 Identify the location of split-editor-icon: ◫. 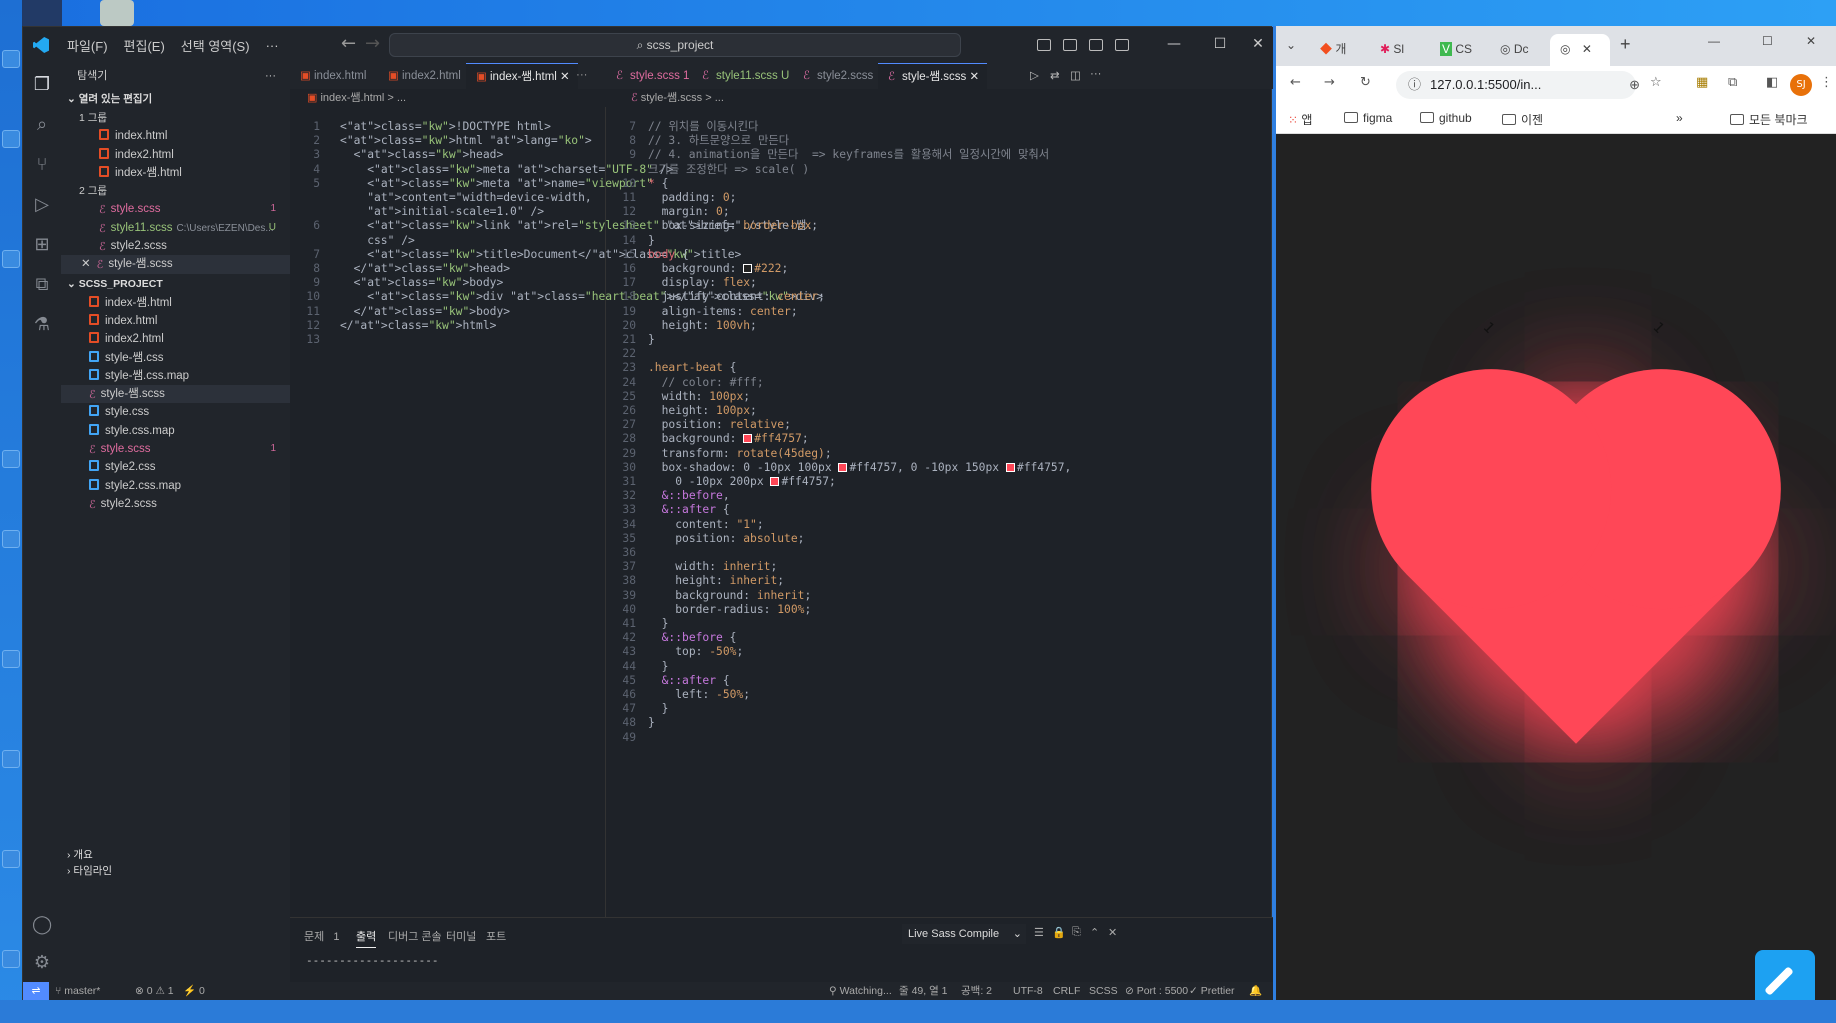
(1075, 75).